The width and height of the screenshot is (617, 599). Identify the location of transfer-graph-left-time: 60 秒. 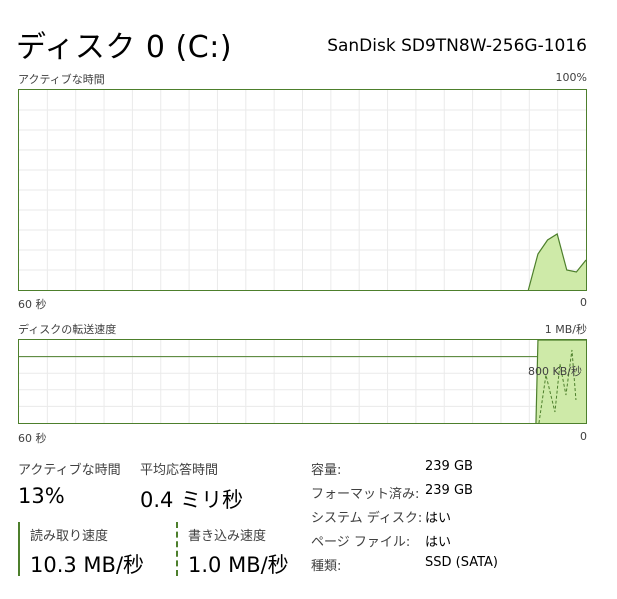
(32, 438).